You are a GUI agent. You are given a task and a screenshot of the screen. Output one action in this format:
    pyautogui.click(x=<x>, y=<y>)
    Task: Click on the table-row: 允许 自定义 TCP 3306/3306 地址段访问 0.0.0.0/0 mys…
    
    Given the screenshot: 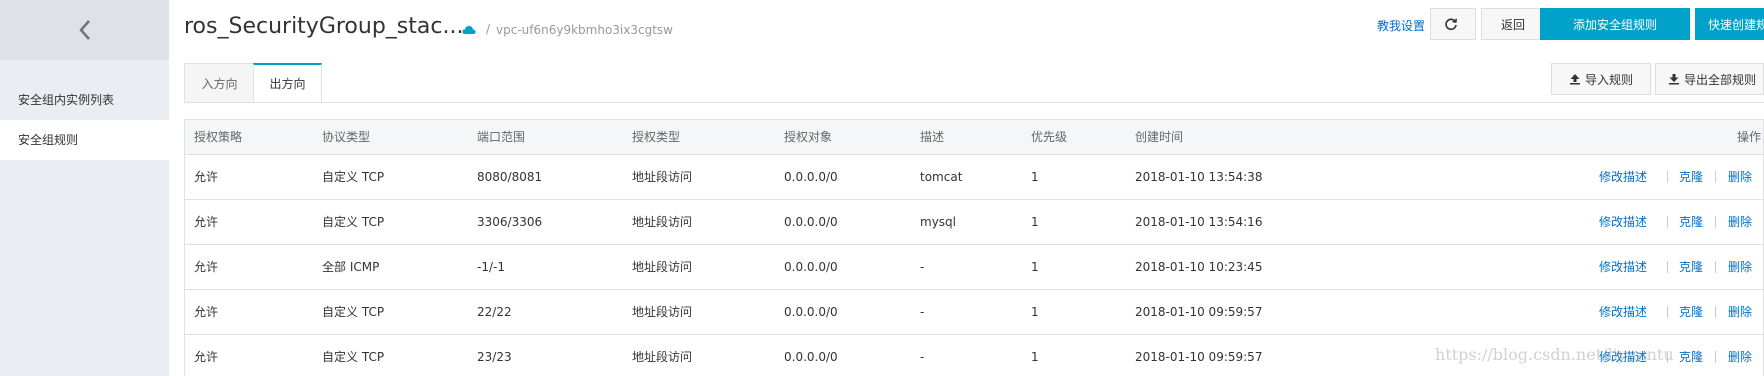 What is the action you would take?
    pyautogui.click(x=974, y=222)
    